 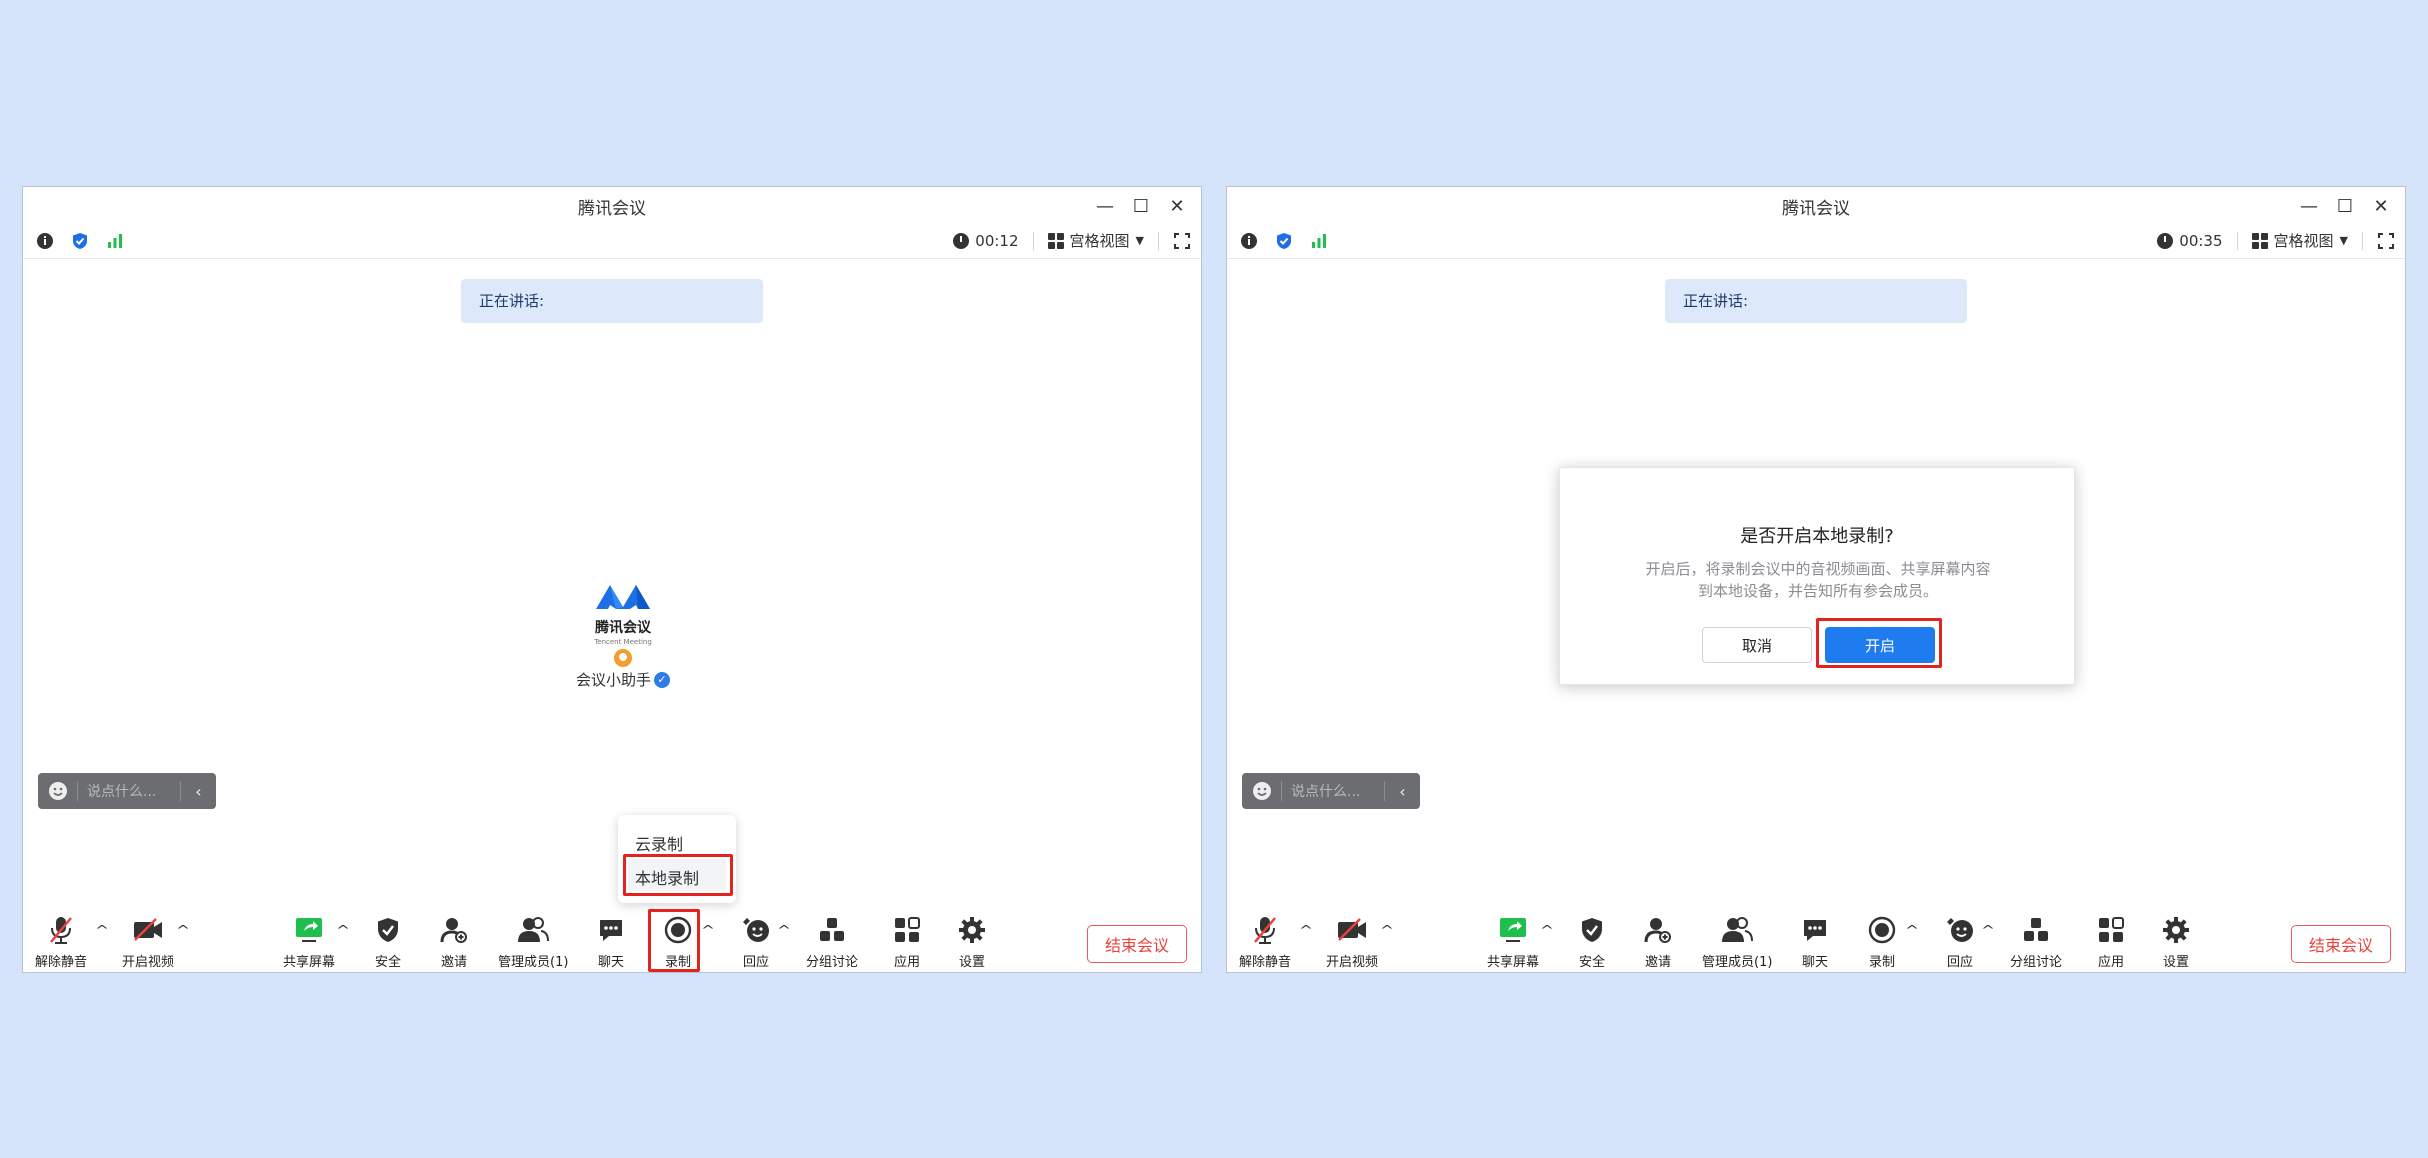 I want to click on dialog-message: 开启后，将录制会议中的音视频画面、共享屏幕内容 到本地设备，并告知所有参会成员。, so click(x=1818, y=580).